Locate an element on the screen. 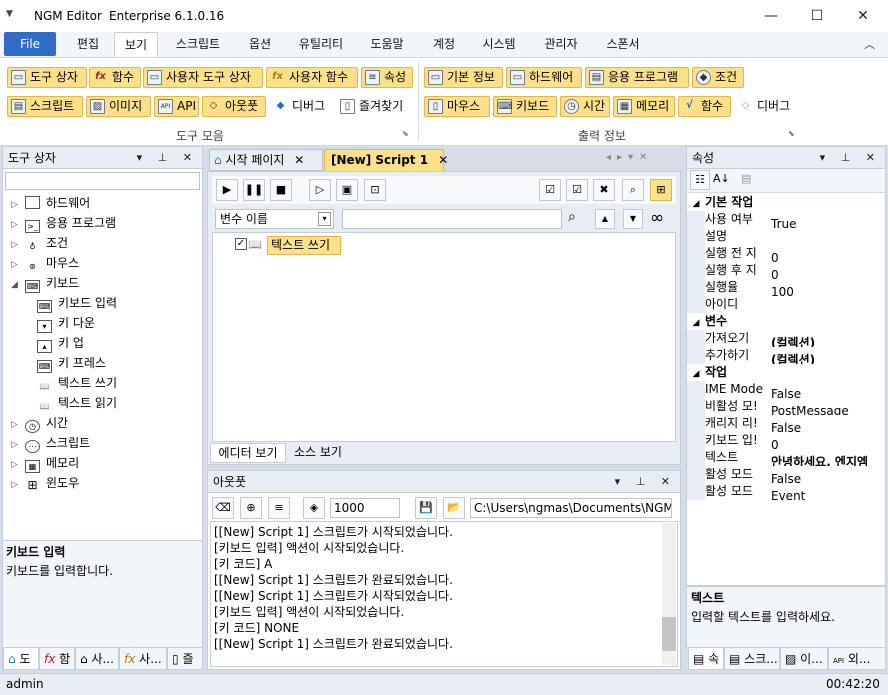 The image size is (888, 695). property-pages-icon: ▤ is located at coordinates (746, 178).